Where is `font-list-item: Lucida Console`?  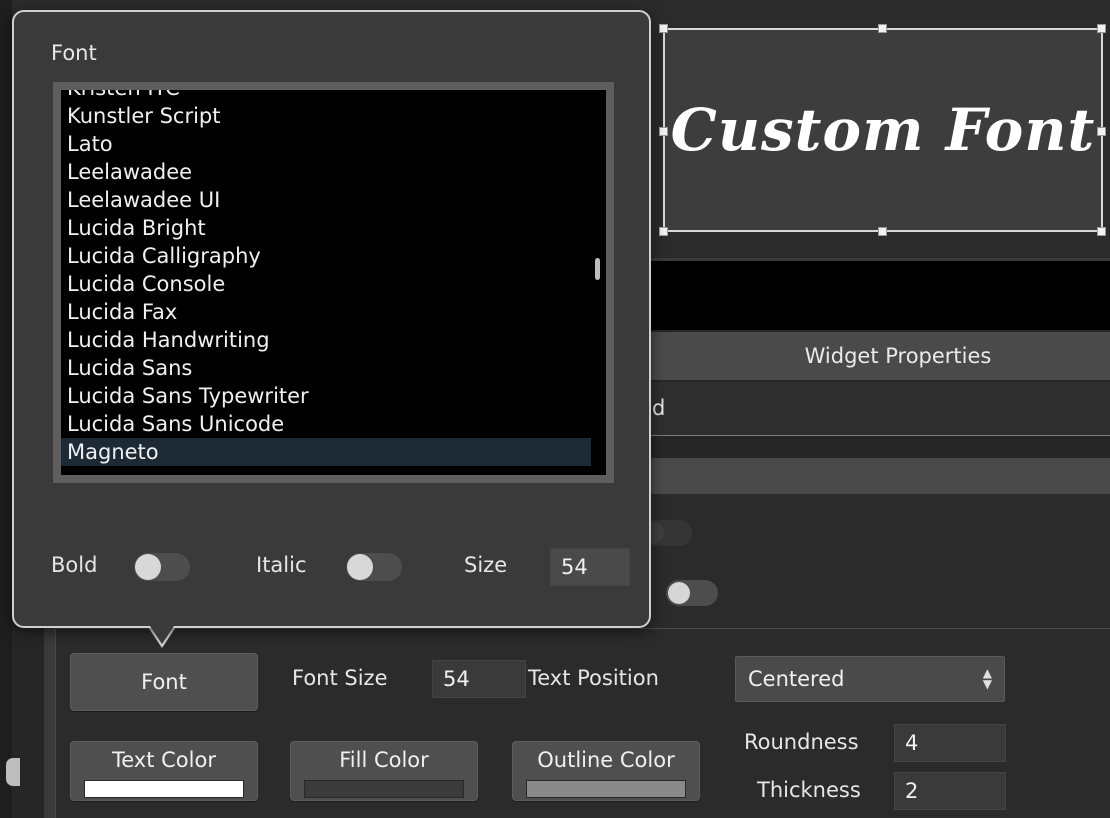
font-list-item: Lucida Console is located at coordinates (326, 284).